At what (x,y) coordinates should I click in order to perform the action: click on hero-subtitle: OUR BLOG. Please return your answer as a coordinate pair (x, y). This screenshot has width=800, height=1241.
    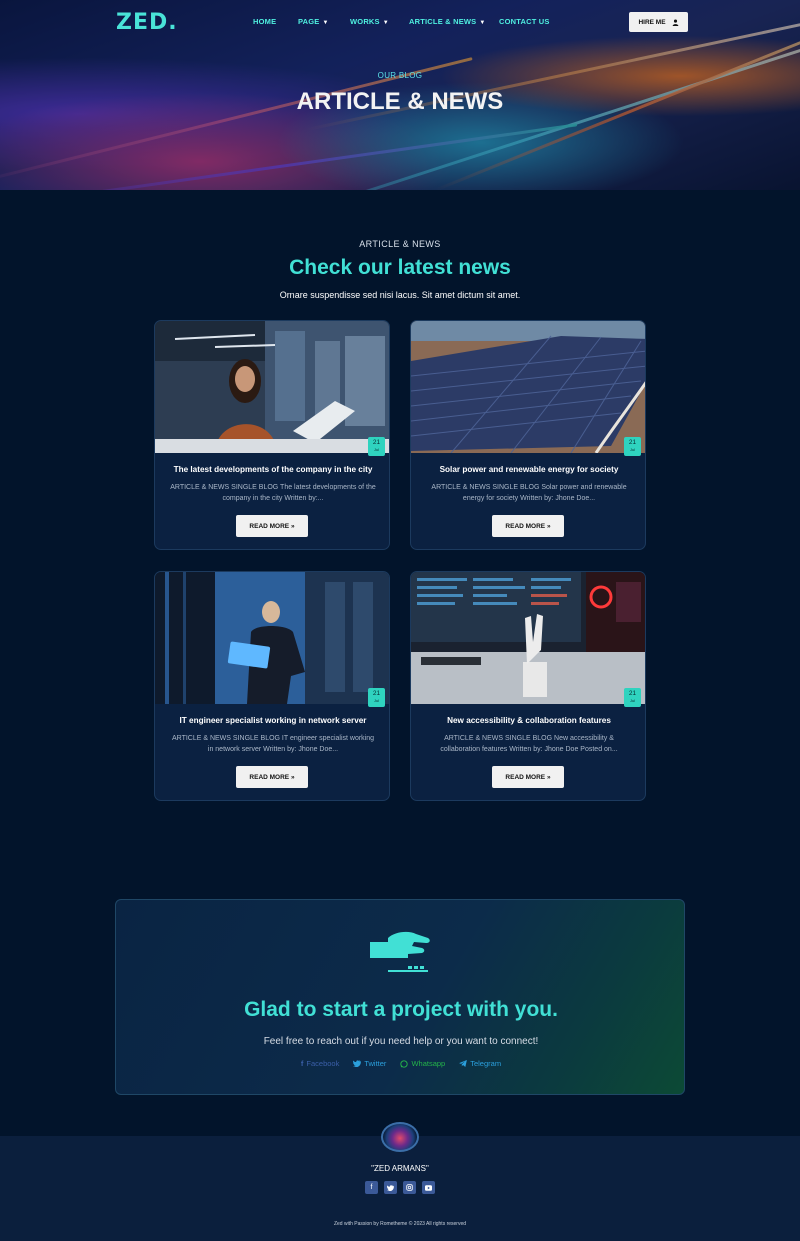
    Looking at the image, I should click on (400, 75).